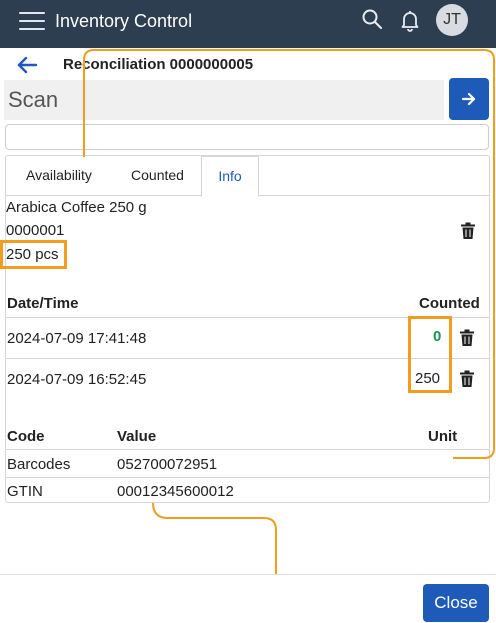  What do you see at coordinates (35, 230) in the screenshot?
I see `item-code: 0000001` at bounding box center [35, 230].